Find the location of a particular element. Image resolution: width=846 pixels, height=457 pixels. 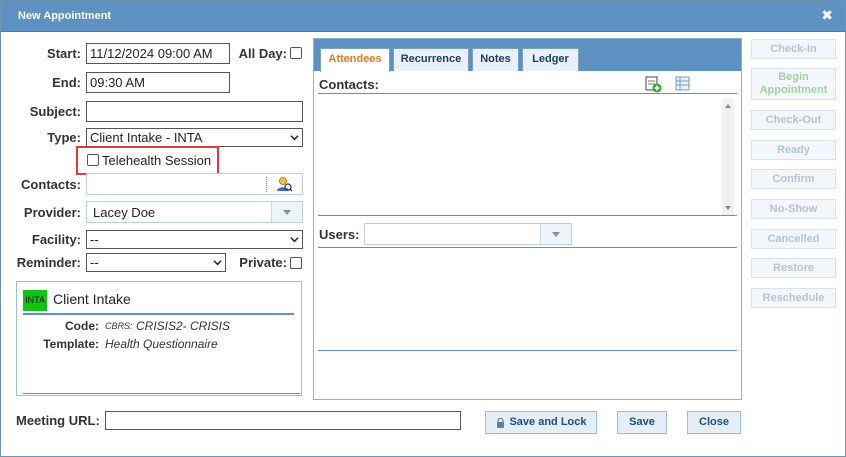

subject-input is located at coordinates (194, 111).